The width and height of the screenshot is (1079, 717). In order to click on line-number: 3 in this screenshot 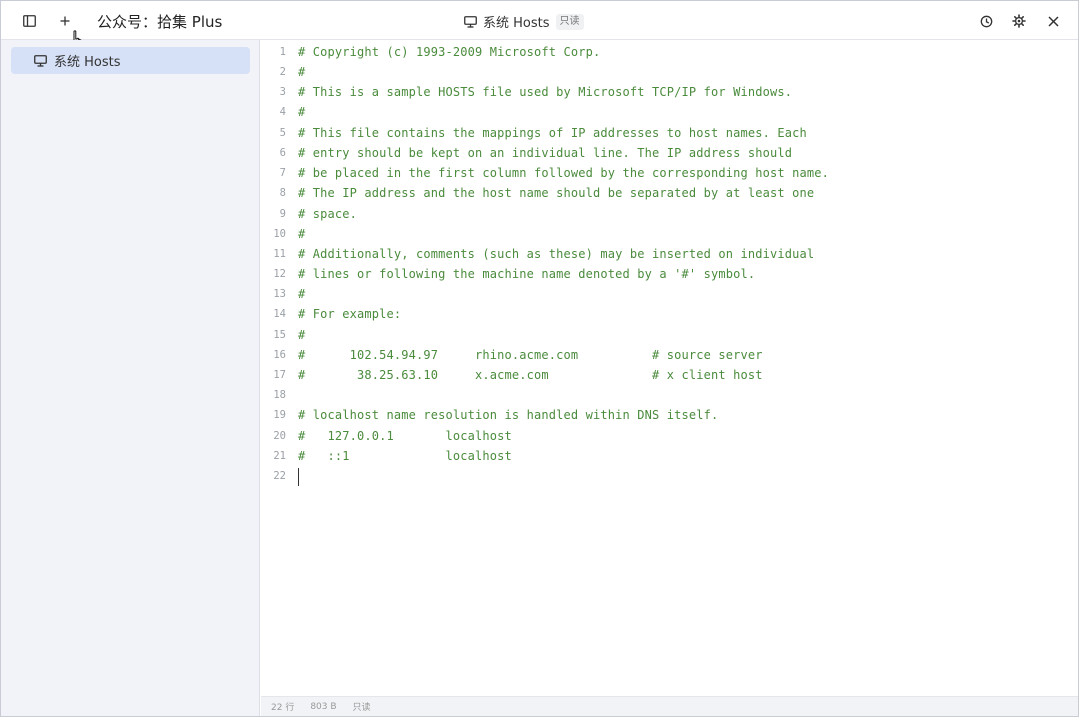, I will do `click(282, 92)`.